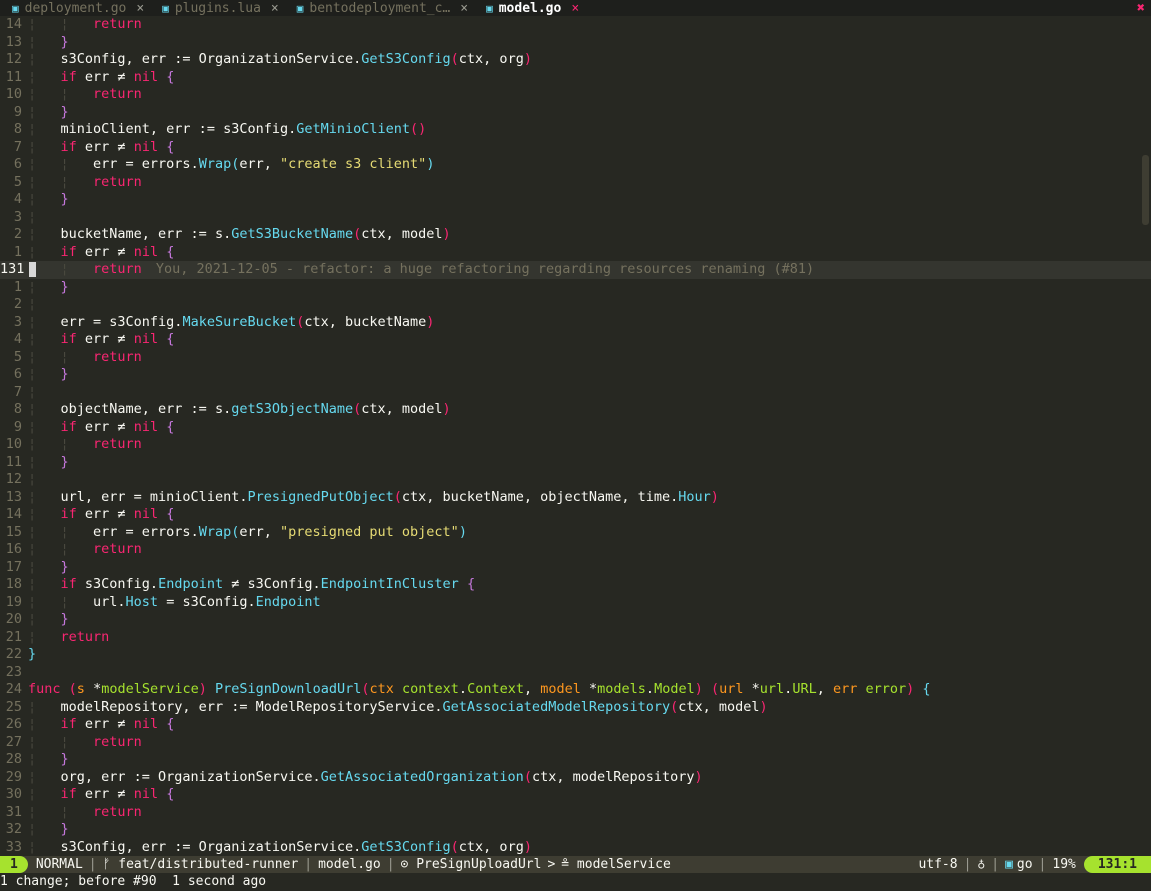  What do you see at coordinates (13, 24) in the screenshot?
I see `line-number: 14` at bounding box center [13, 24].